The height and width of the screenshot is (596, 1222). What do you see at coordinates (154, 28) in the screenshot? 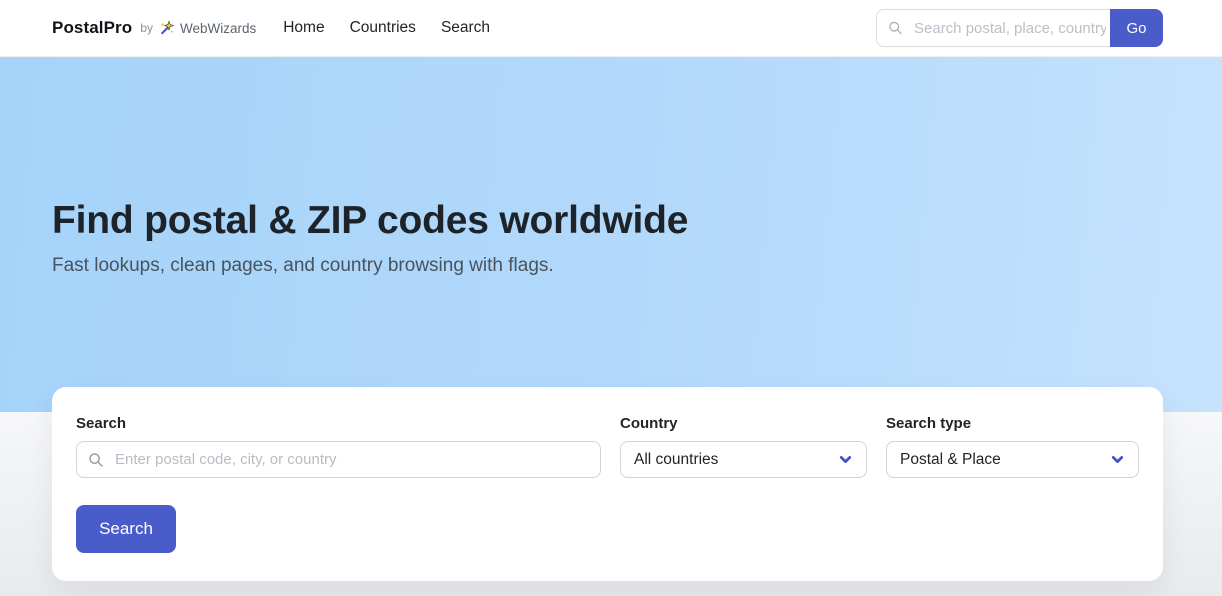
I see `brand: PostalPro by WebWizards` at bounding box center [154, 28].